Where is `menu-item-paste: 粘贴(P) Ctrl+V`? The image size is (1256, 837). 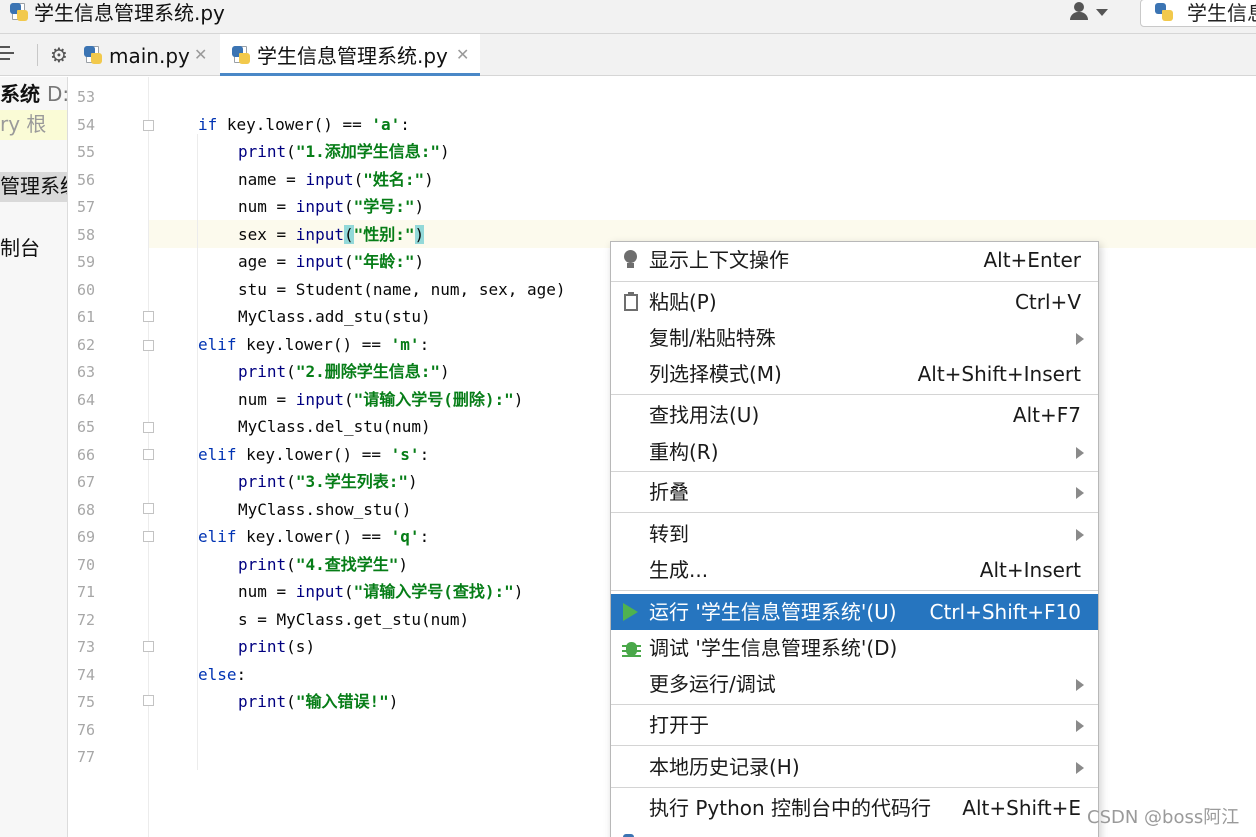 menu-item-paste: 粘贴(P) Ctrl+V is located at coordinates (854, 302).